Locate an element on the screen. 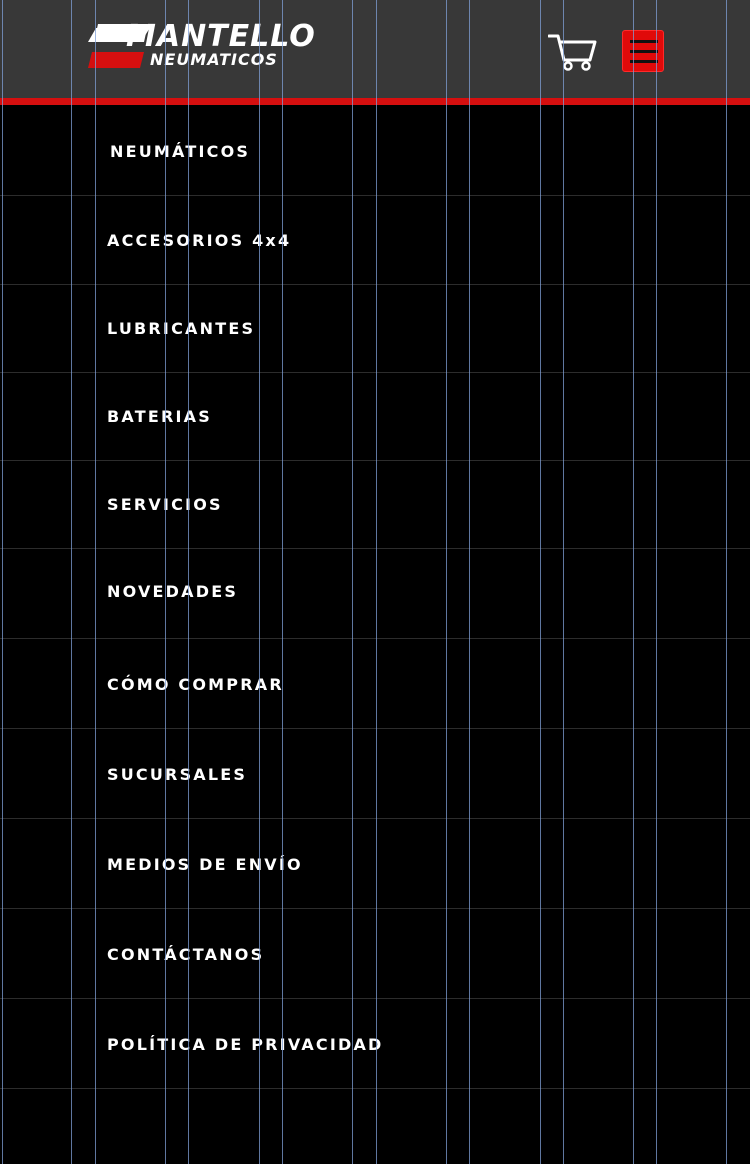 The width and height of the screenshot is (750, 1164). menu-item-servicios: SERVICIOS is located at coordinates (375, 504).